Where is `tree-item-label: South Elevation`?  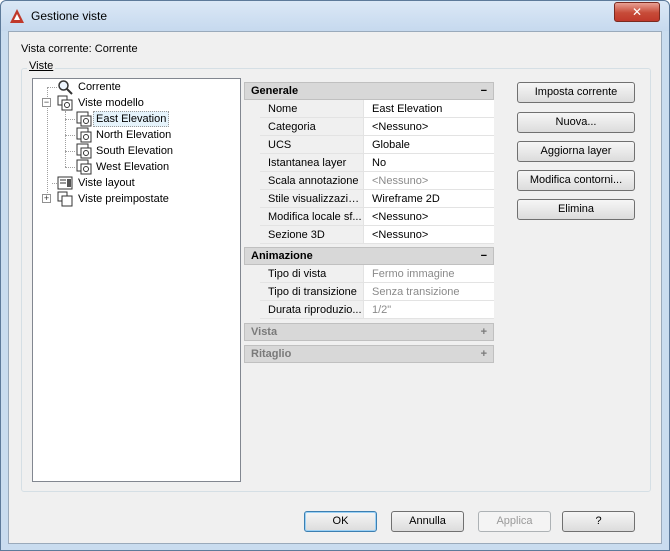
tree-item-label: South Elevation is located at coordinates (135, 151).